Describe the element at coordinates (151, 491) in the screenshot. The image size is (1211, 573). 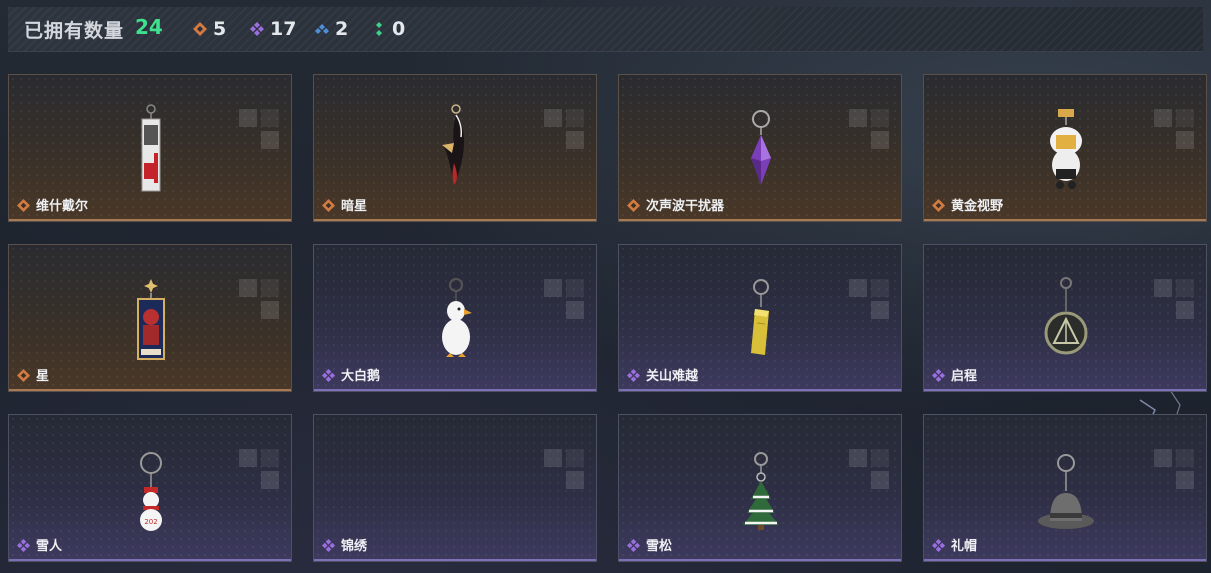
I see `snowman-charm-icon: 202` at that location.